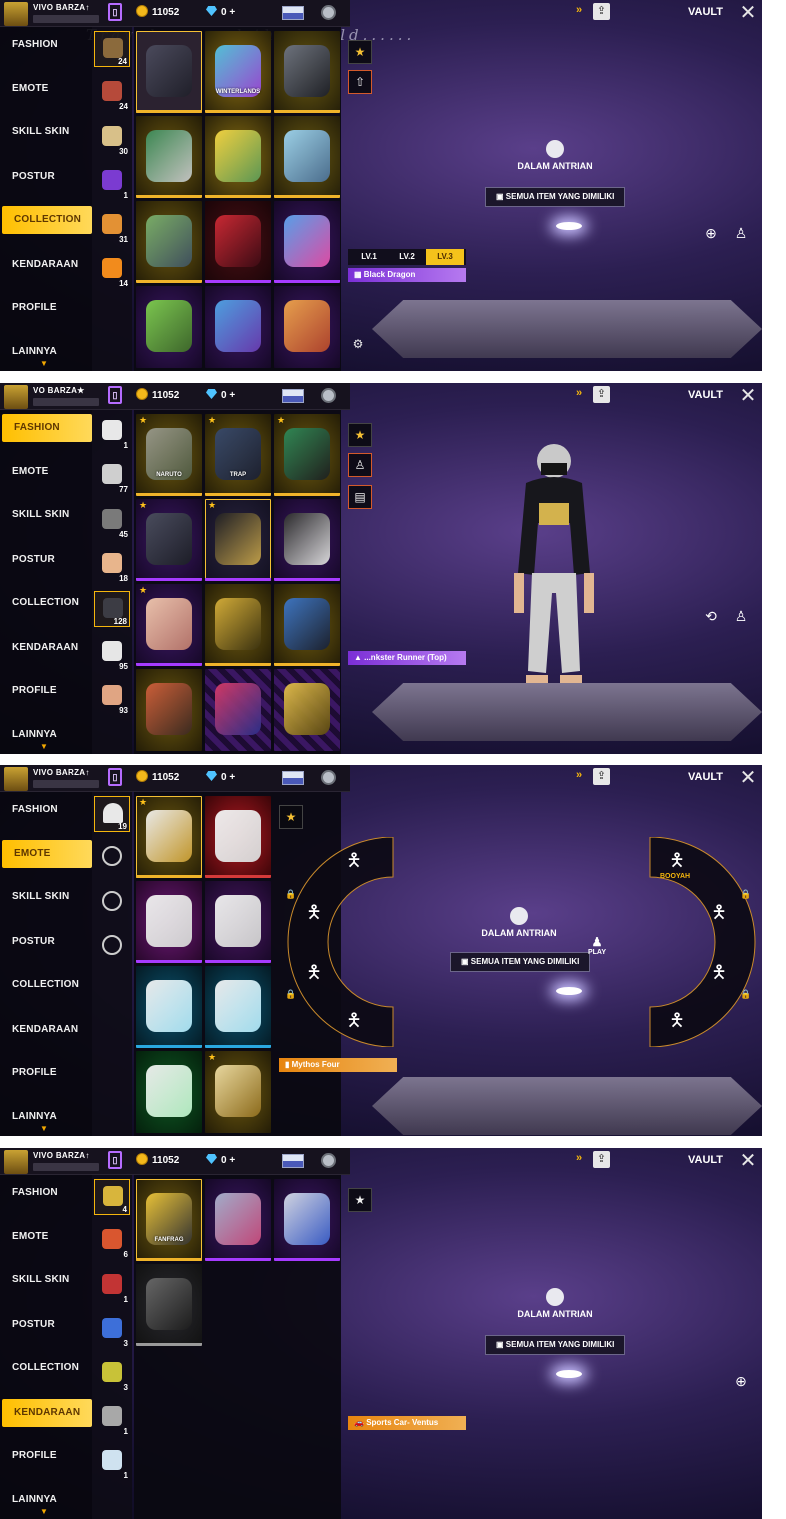 The height and width of the screenshot is (1519, 786). I want to click on subcategory-item: 128, so click(112, 609).